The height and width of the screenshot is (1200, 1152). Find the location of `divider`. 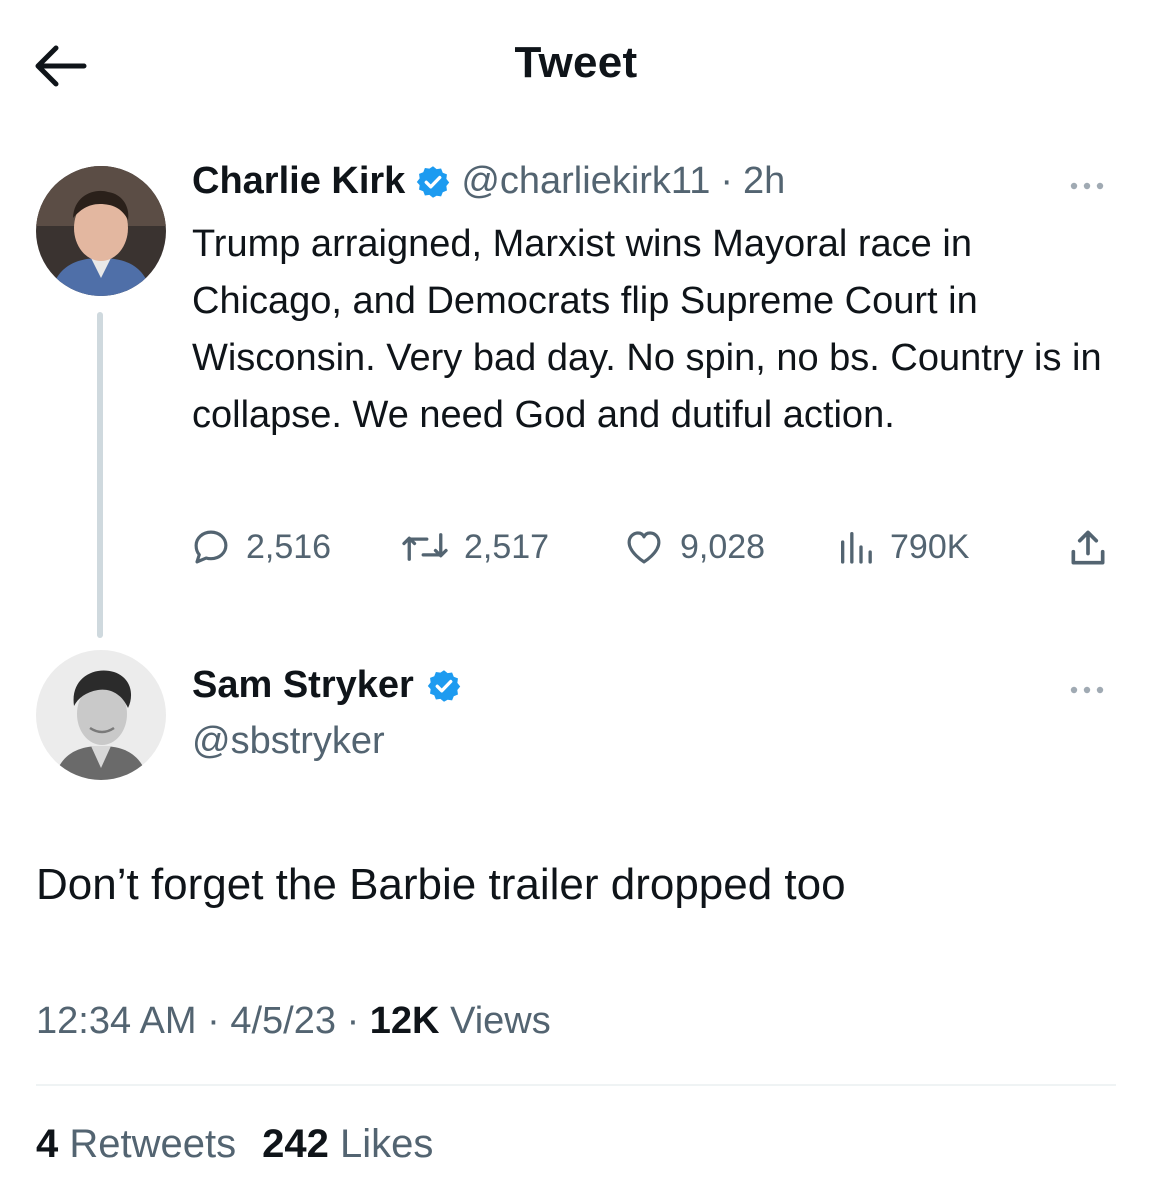

divider is located at coordinates (576, 1085).